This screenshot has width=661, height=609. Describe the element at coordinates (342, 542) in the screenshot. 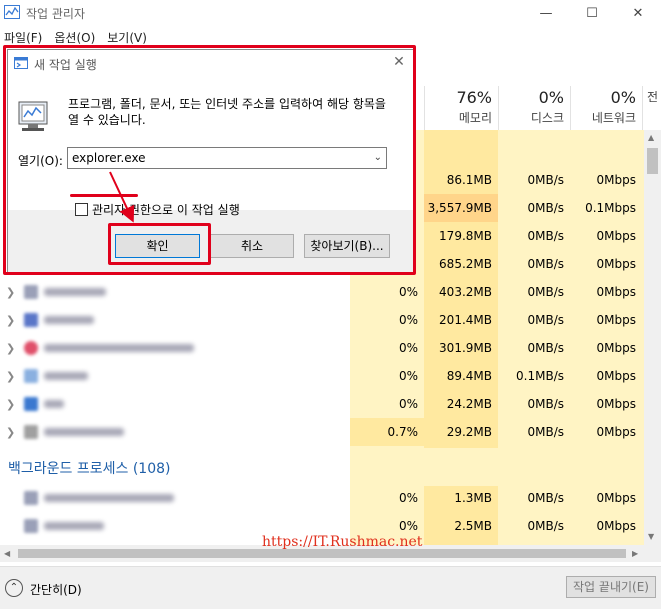

I see `watermark: https://IT.Rushmac.net` at that location.